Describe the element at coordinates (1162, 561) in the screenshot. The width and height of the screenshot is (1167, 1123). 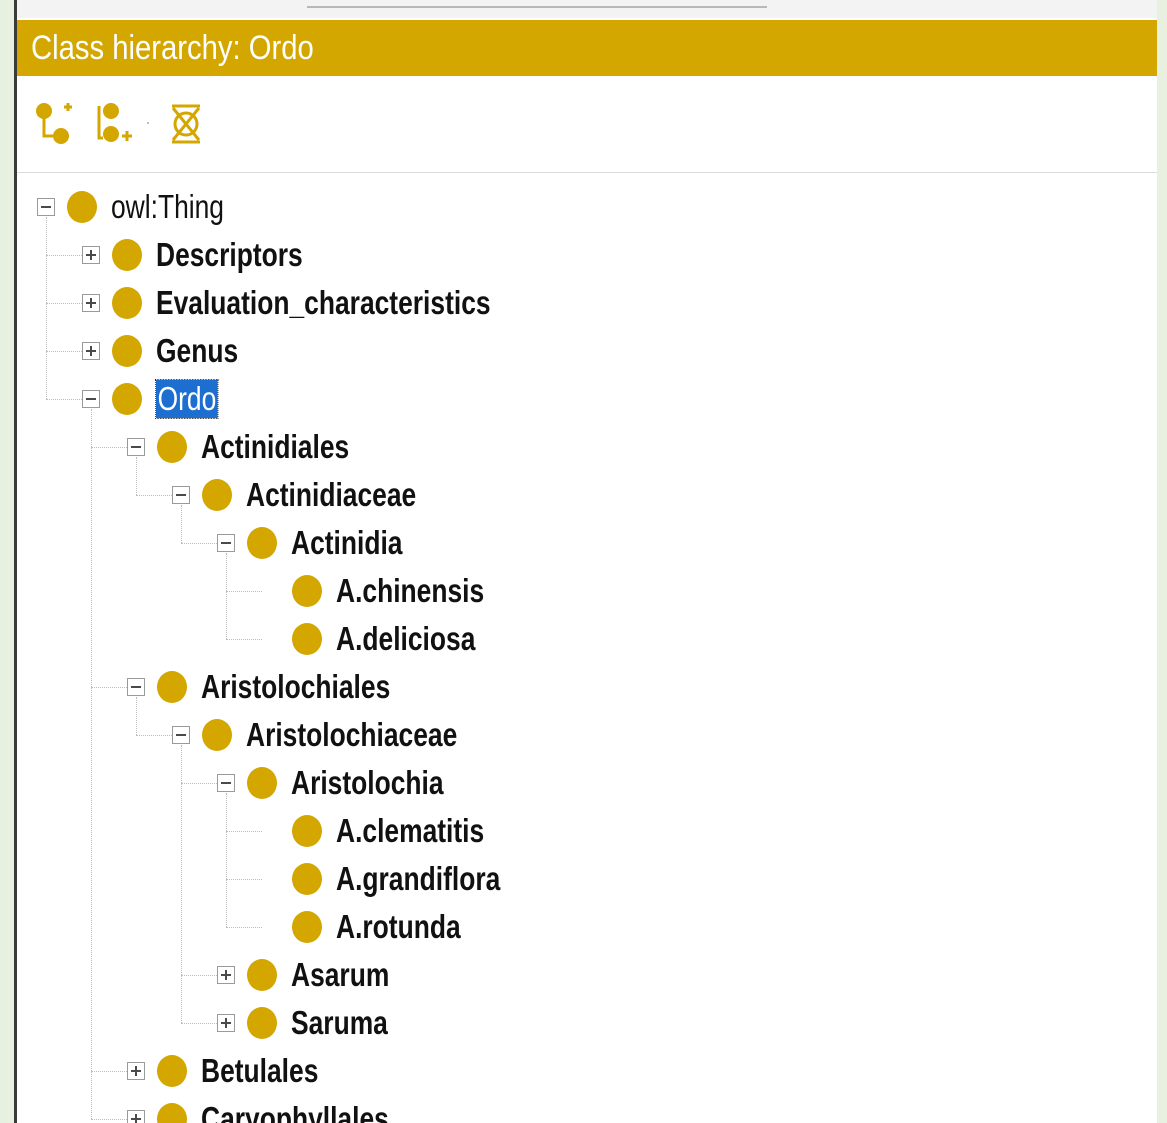
I see `right-margin` at that location.